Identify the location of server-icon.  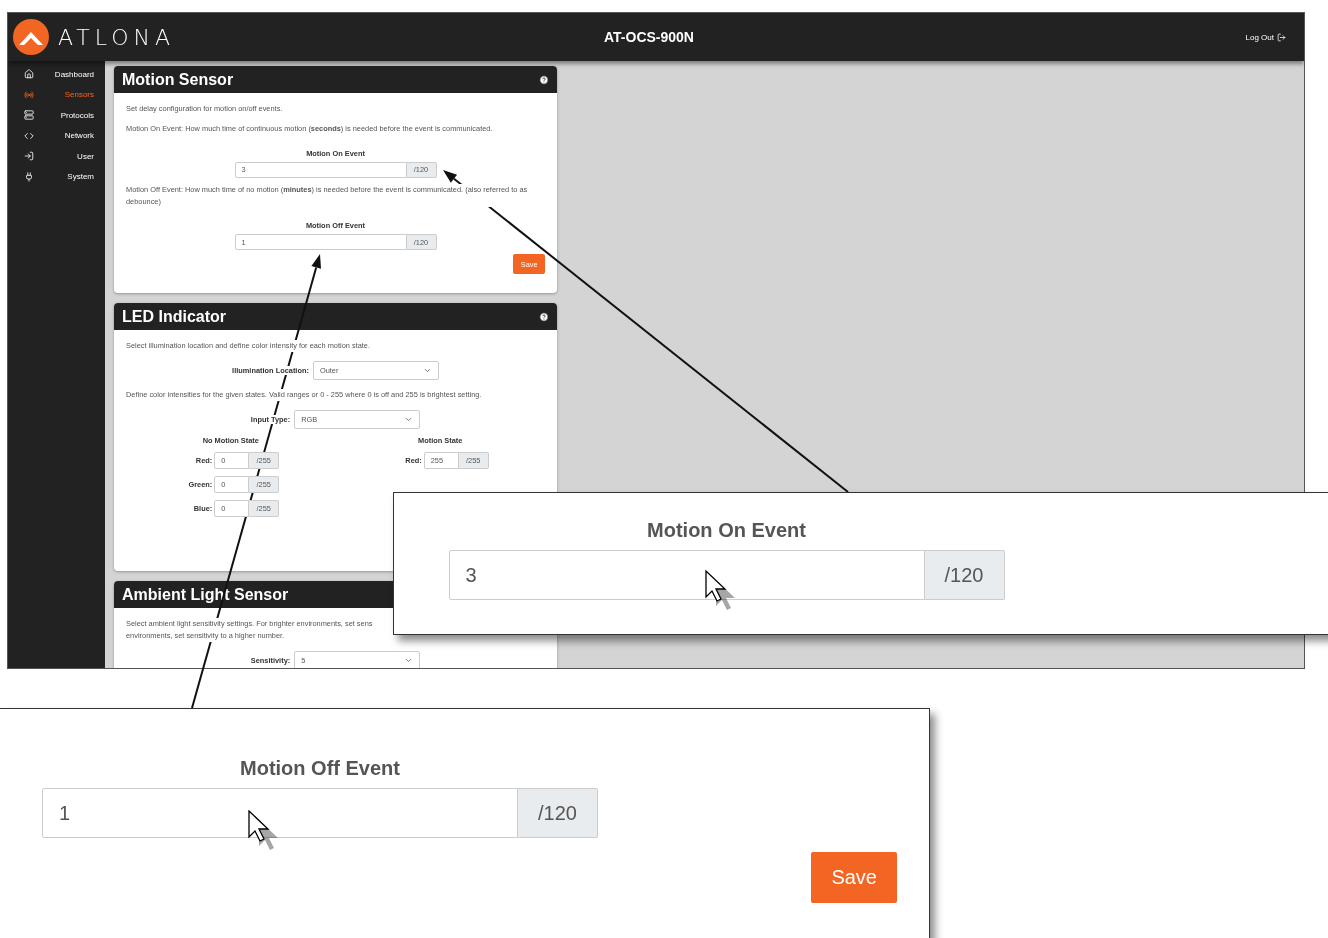
(29, 115).